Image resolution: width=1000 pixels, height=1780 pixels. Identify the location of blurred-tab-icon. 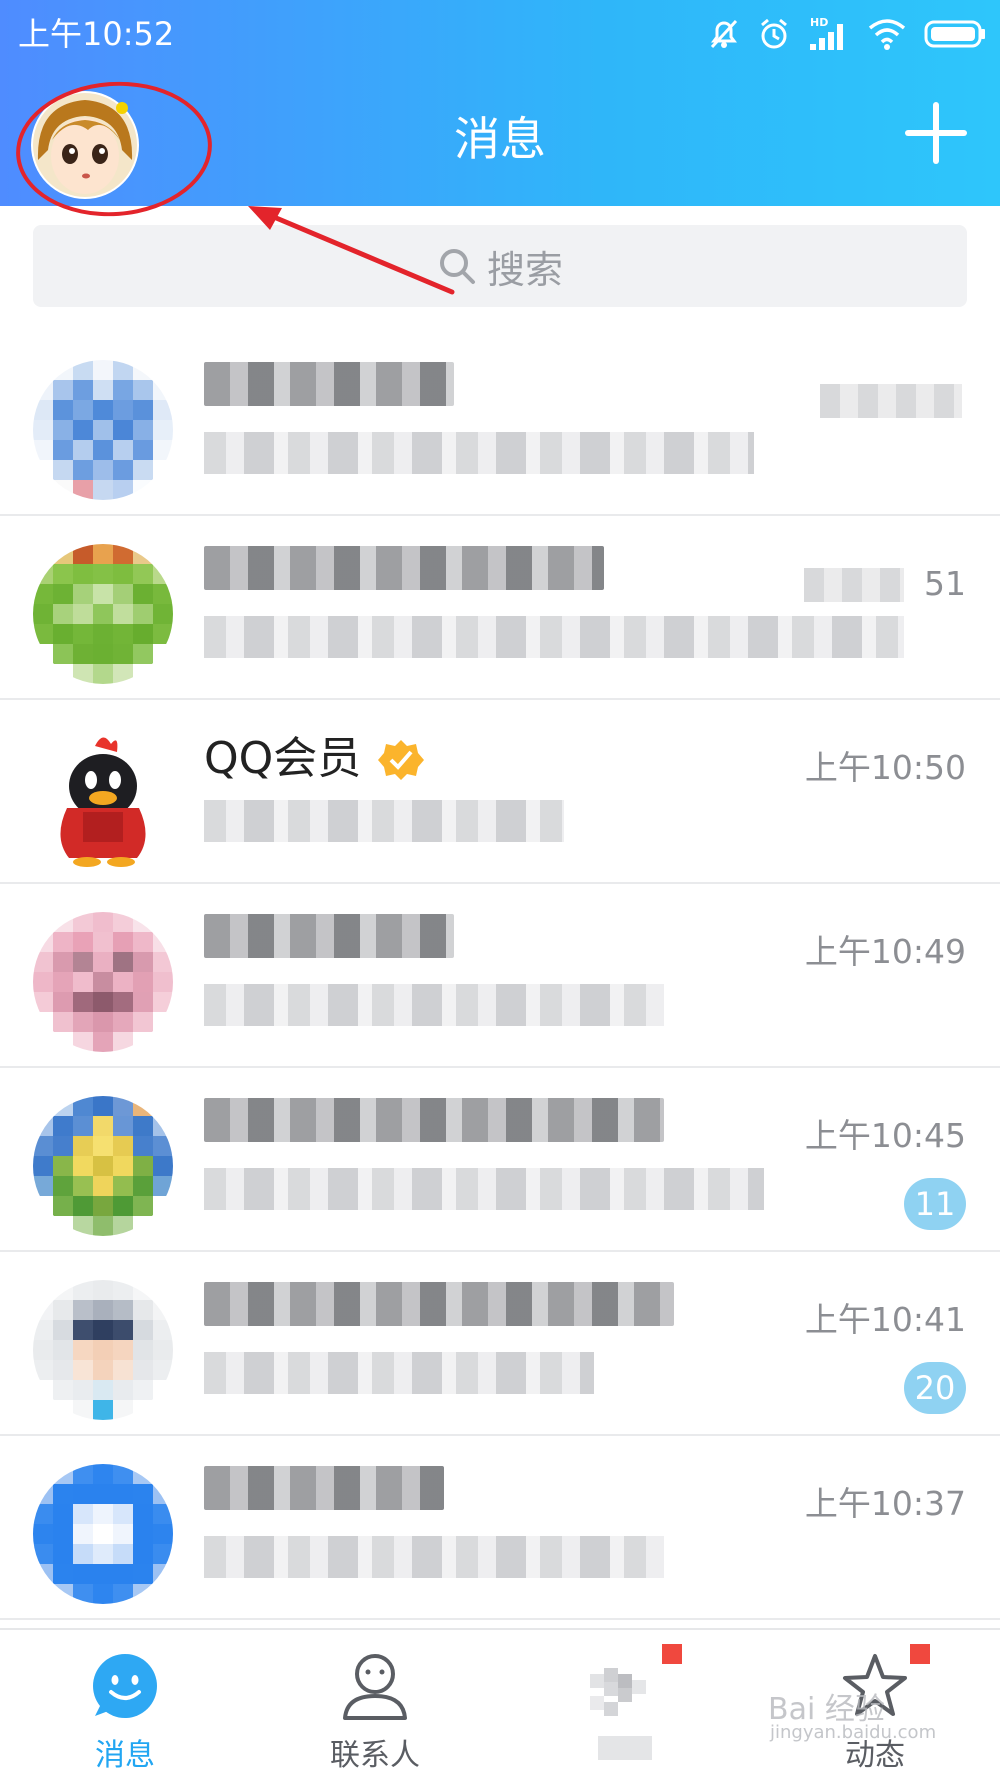
(618, 1692).